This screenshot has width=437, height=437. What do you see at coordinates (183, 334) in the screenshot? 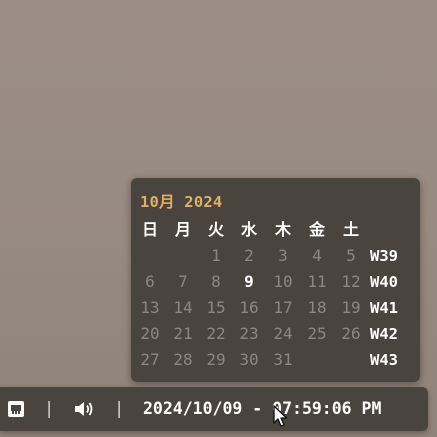
I see `calendar-day: 21` at bounding box center [183, 334].